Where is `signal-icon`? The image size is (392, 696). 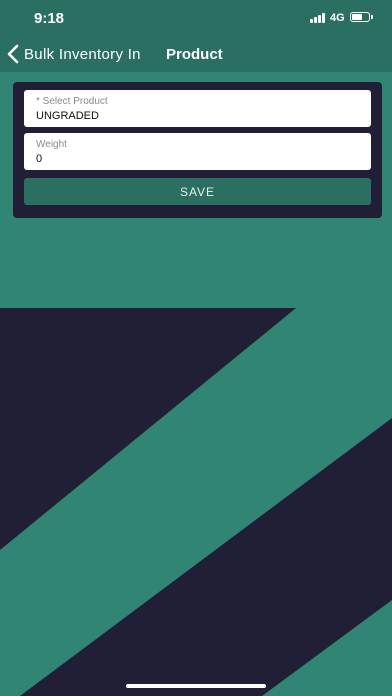 signal-icon is located at coordinates (319, 18).